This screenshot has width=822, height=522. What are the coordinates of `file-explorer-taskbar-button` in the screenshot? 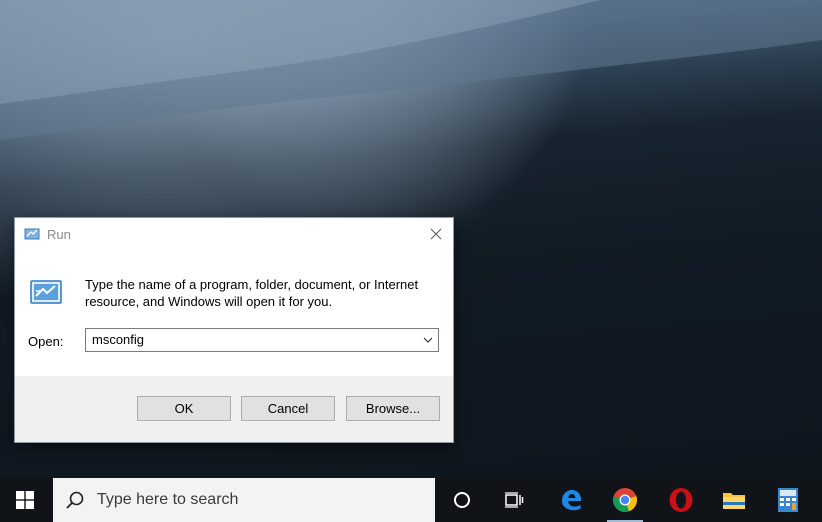 It's located at (734, 500).